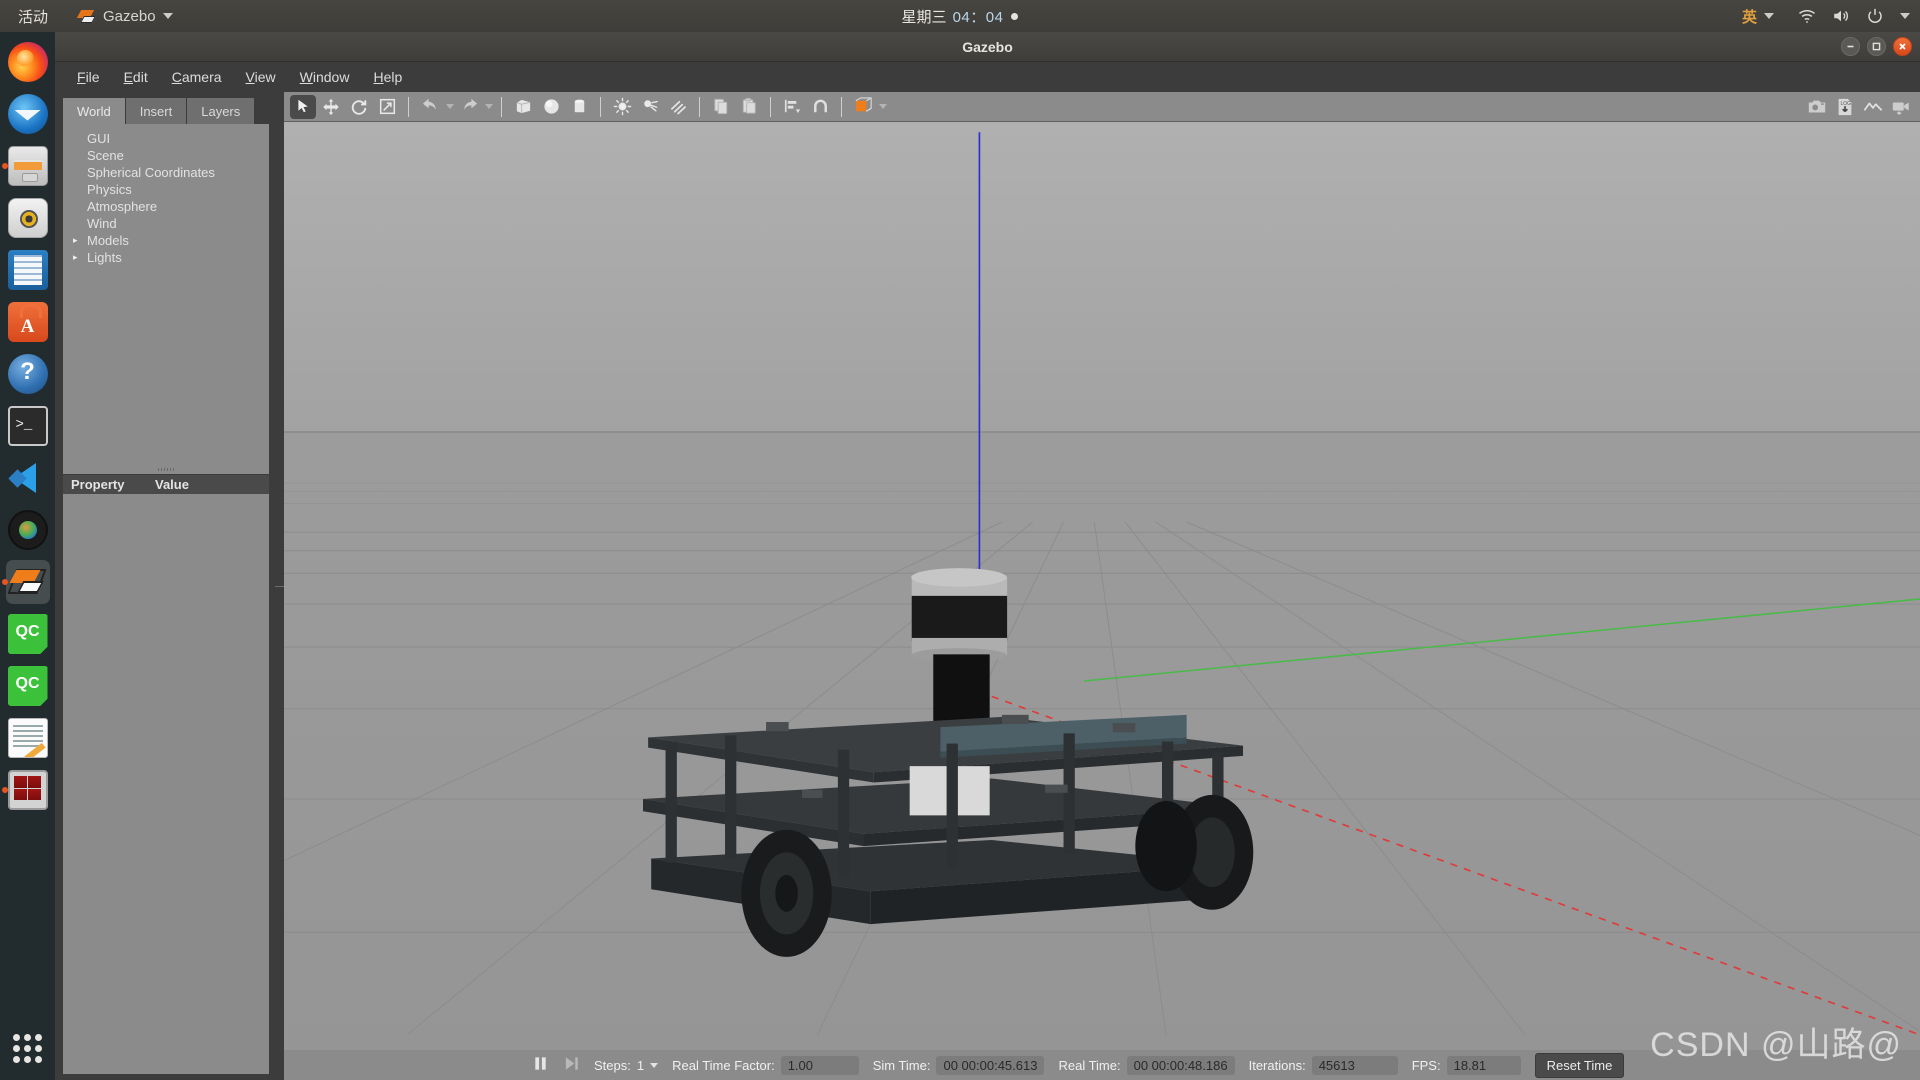 This screenshot has width=1920, height=1080. I want to click on tab-insert: Insert, so click(156, 111).